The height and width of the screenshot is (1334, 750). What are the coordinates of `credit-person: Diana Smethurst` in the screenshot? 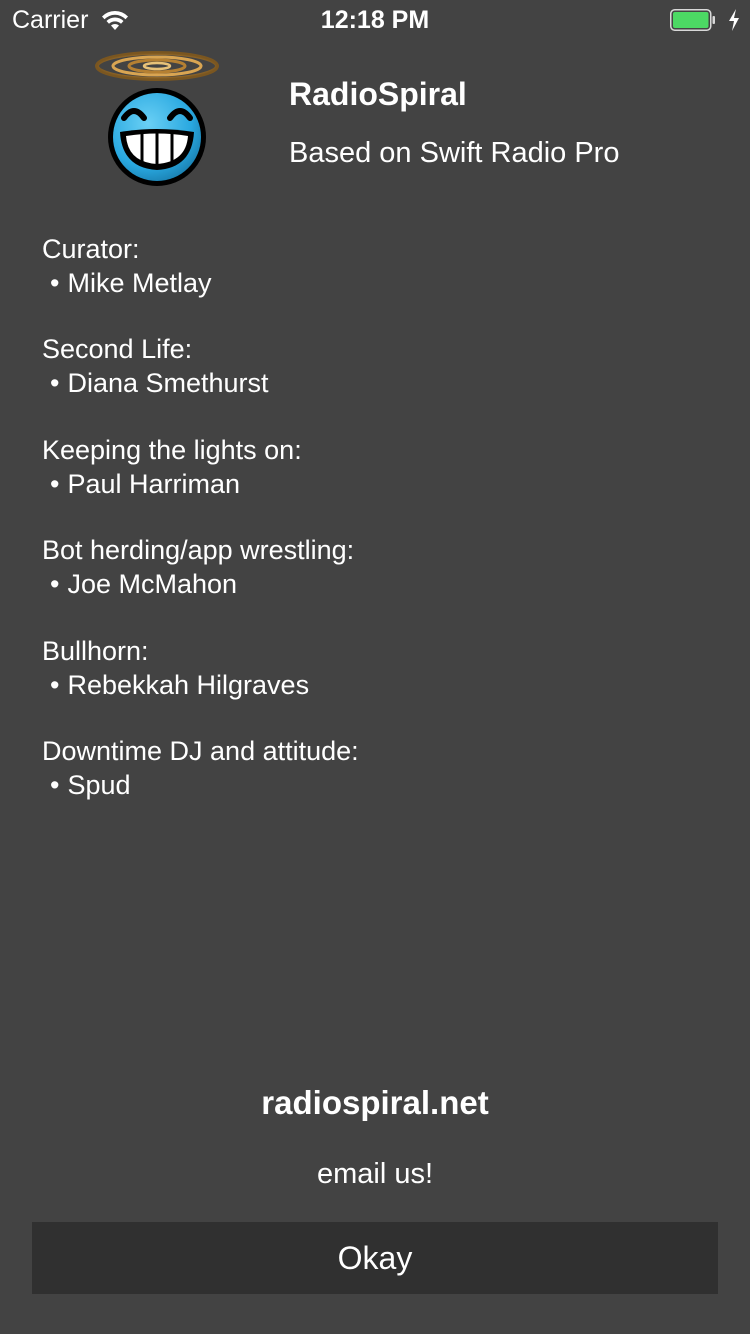 It's located at (168, 383).